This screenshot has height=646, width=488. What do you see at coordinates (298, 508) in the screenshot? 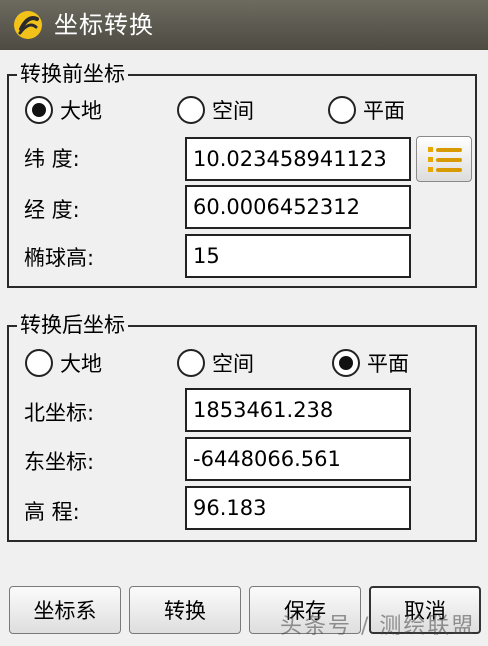
I see `elevation-input` at bounding box center [298, 508].